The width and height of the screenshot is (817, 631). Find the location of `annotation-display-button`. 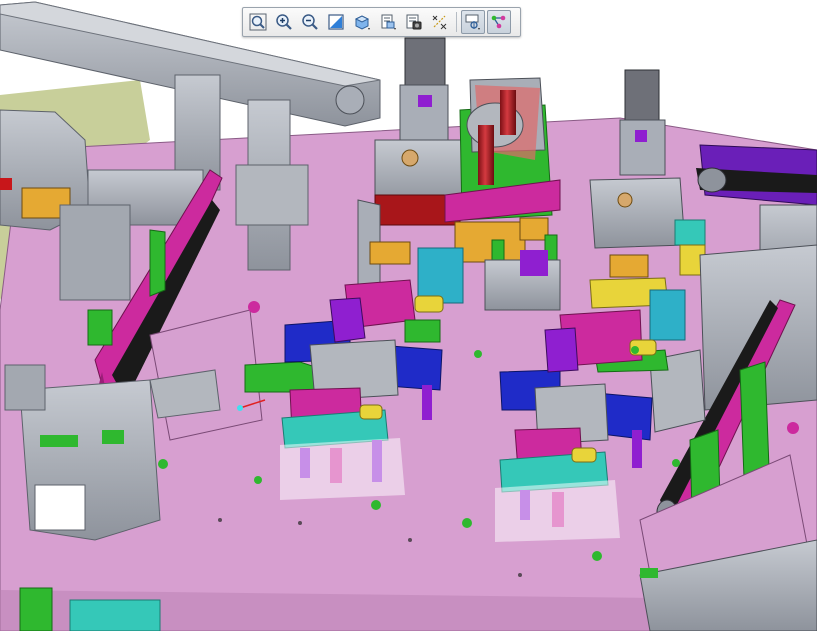

annotation-display-button is located at coordinates (499, 22).